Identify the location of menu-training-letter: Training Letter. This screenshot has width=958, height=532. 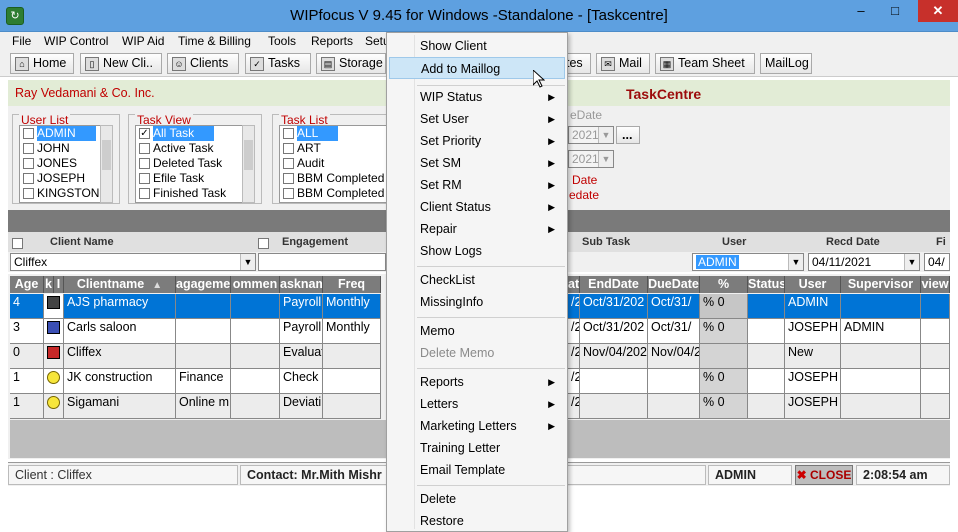
(477, 448).